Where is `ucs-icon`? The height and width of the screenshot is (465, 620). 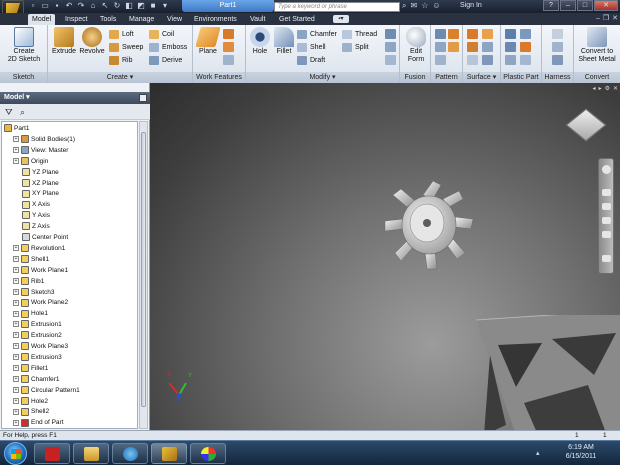
ucs-icon is located at coordinates (228, 60).